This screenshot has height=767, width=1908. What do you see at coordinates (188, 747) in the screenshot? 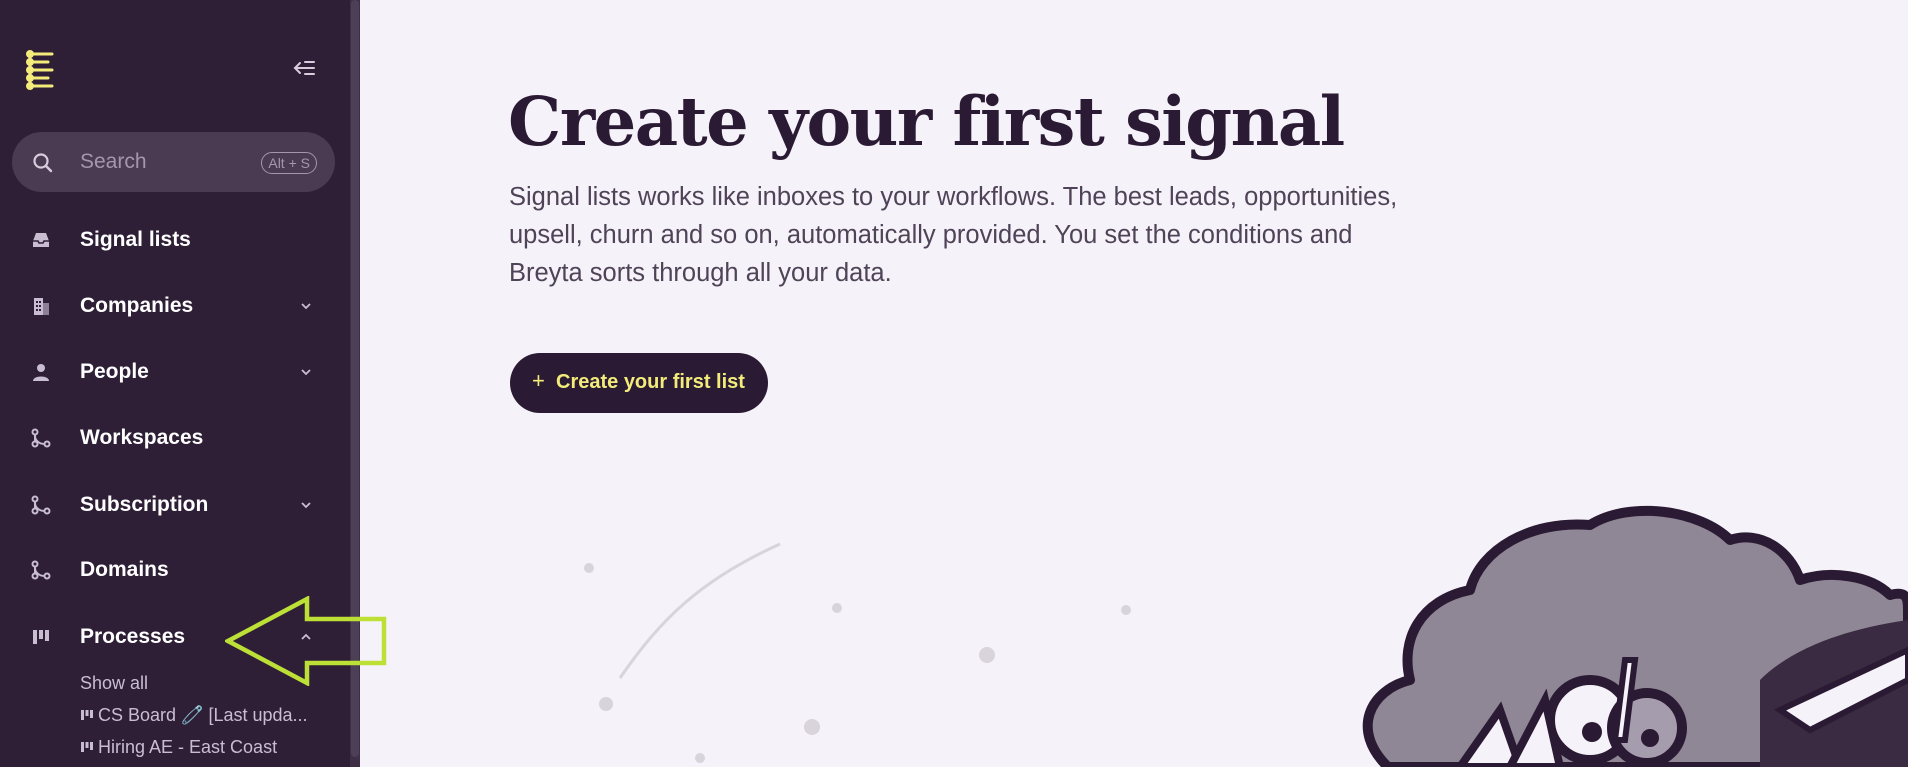
I see `process-board-label: Hiring AE - East Coast` at bounding box center [188, 747].